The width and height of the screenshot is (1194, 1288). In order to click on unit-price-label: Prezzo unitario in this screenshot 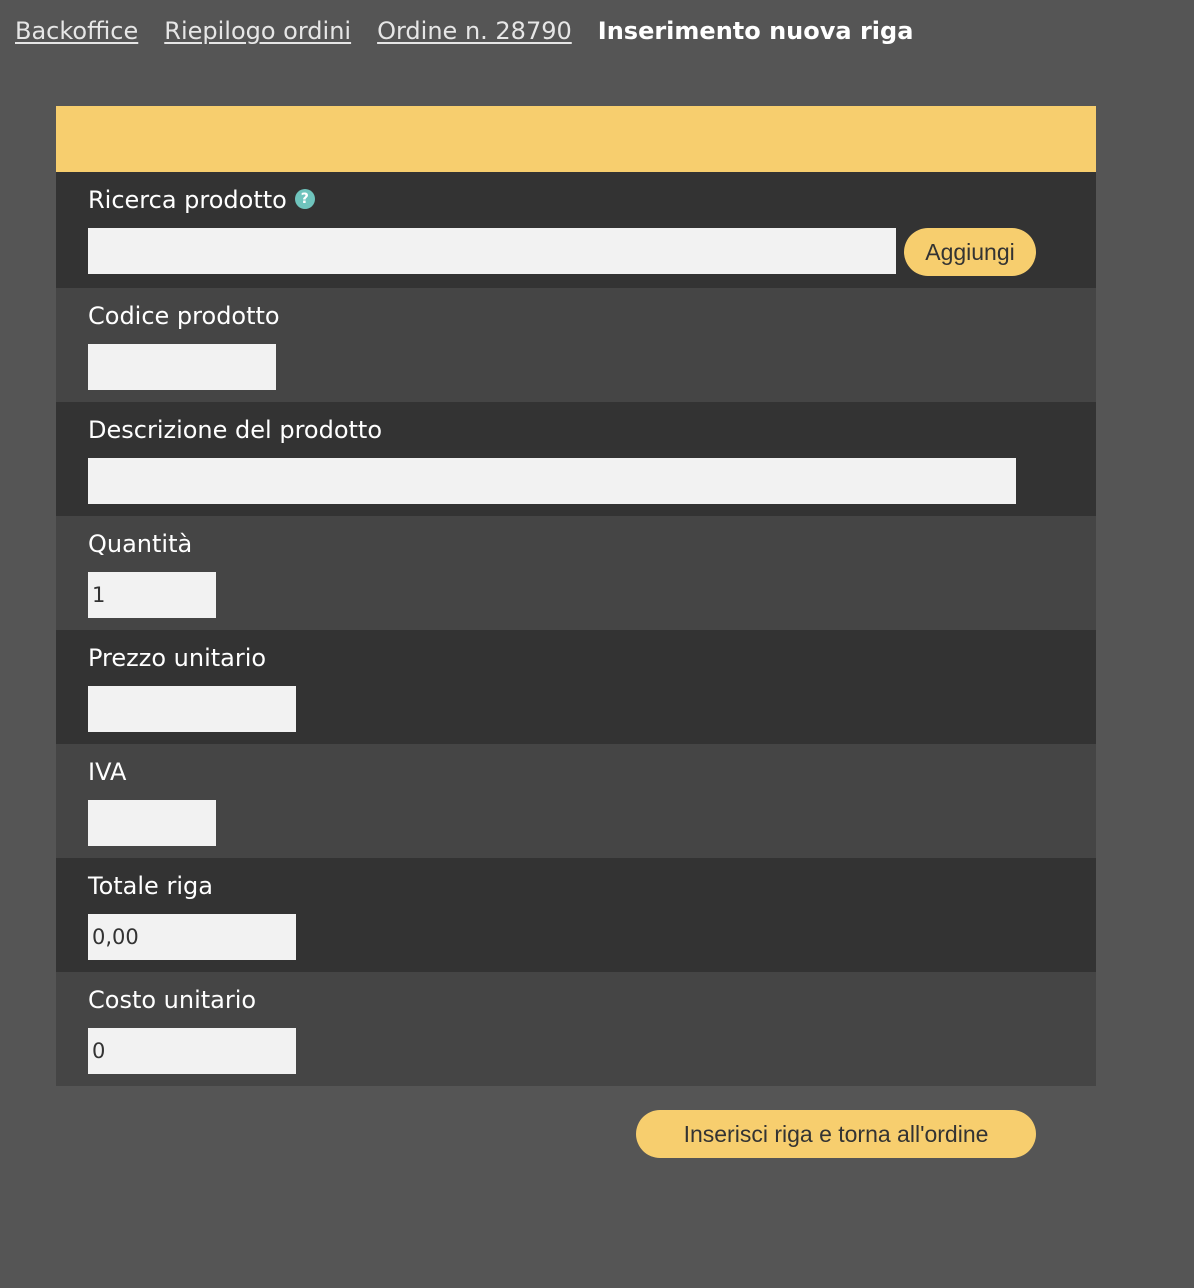, I will do `click(177, 658)`.